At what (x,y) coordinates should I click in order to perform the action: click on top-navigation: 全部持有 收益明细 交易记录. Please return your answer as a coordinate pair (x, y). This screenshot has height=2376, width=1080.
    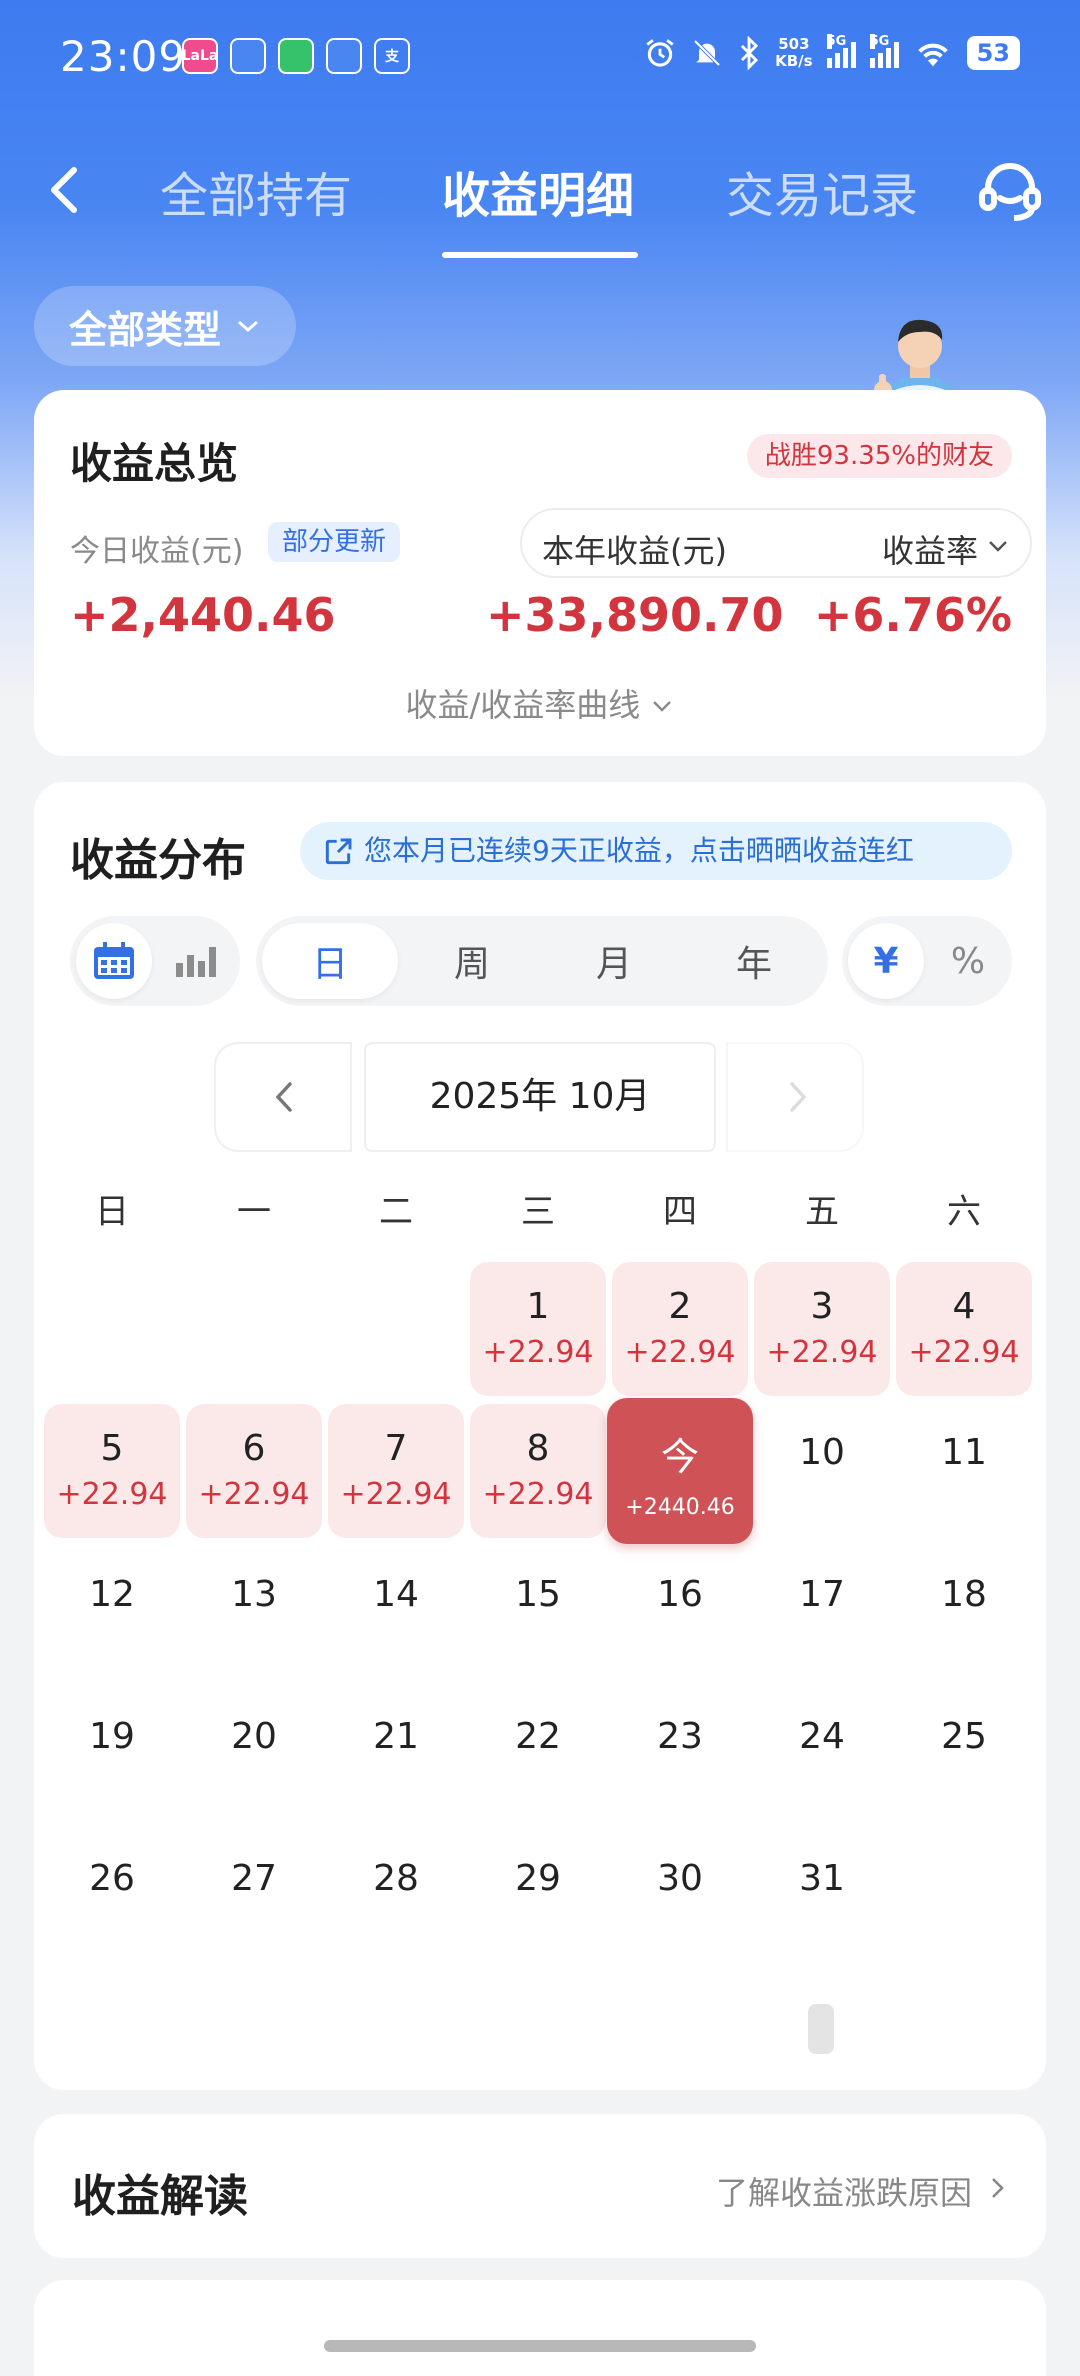
    Looking at the image, I should click on (540, 195).